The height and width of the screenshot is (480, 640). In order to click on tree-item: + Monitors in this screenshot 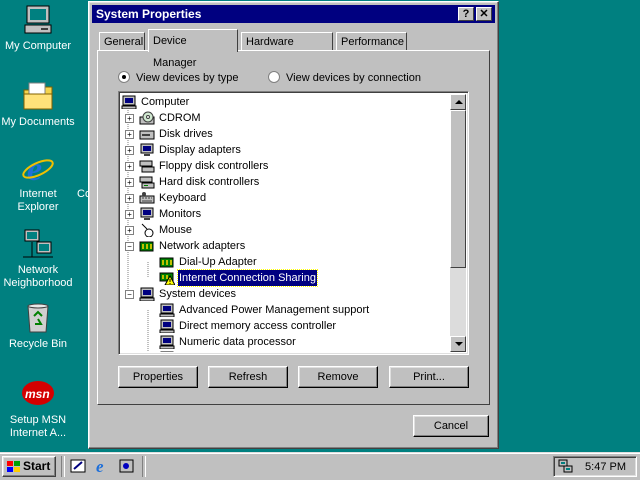, I will do `click(285, 214)`.